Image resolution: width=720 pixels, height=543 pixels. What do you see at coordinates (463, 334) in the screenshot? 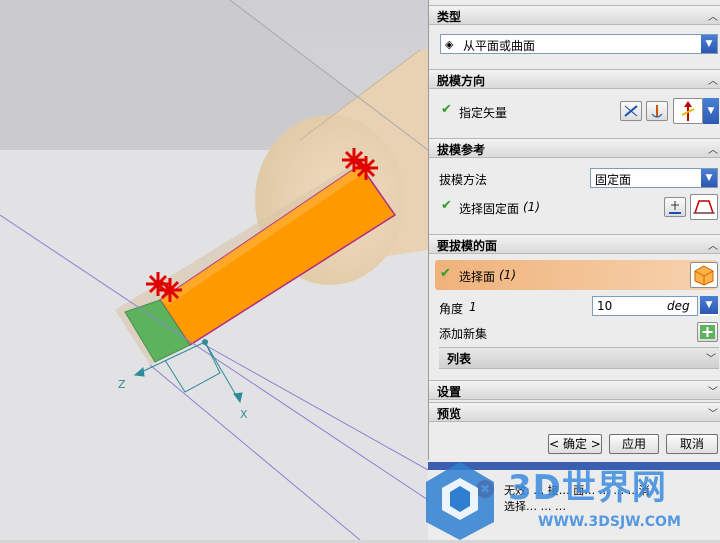
I see `add-new-set-label: 添加新集` at bounding box center [463, 334].